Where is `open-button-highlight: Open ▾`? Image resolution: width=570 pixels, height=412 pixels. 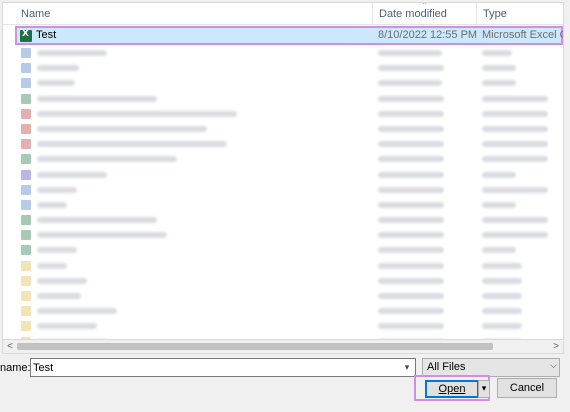 open-button-highlight: Open ▾ is located at coordinates (452, 388).